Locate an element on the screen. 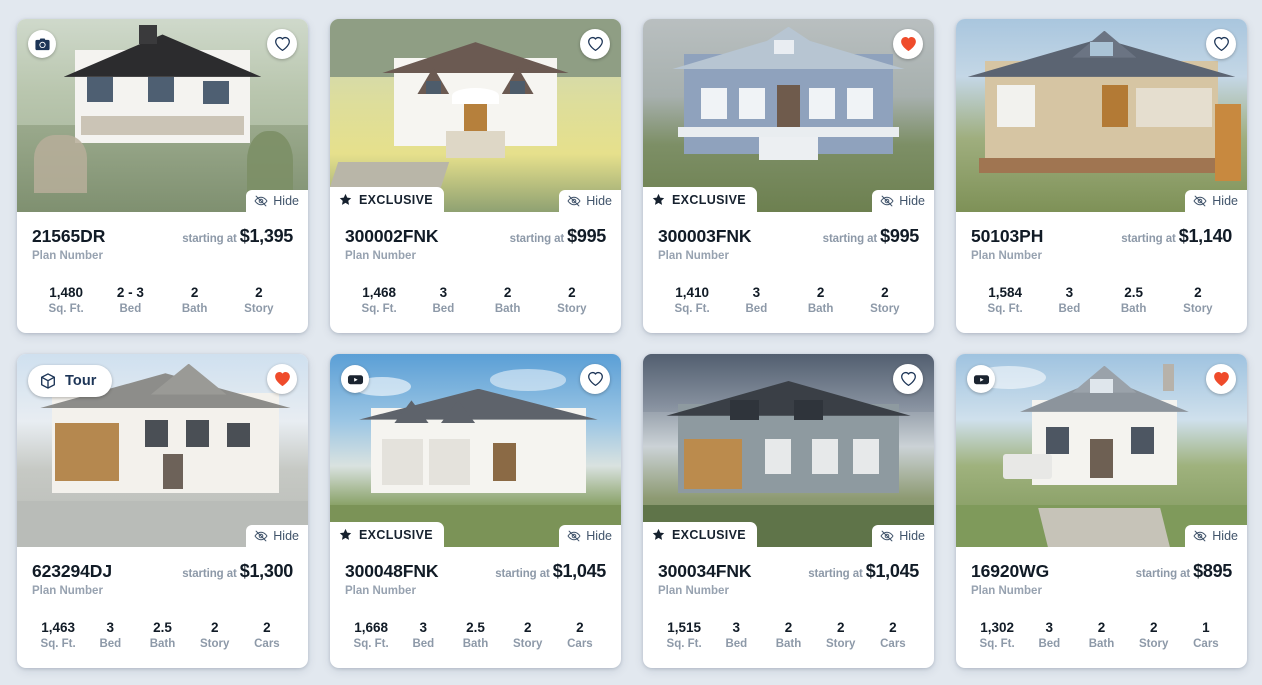  spec-sq-ft: 1,584 Sq. Ft. is located at coordinates (1005, 300).